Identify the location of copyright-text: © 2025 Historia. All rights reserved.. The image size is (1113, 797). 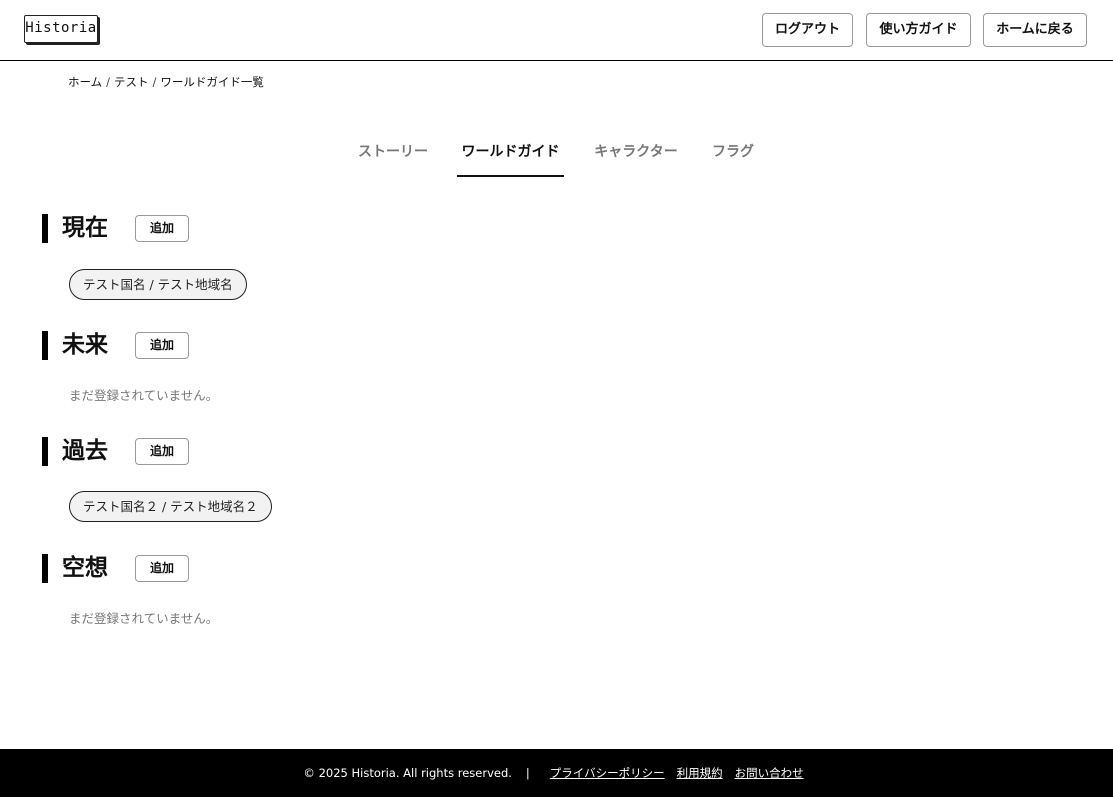
(407, 773).